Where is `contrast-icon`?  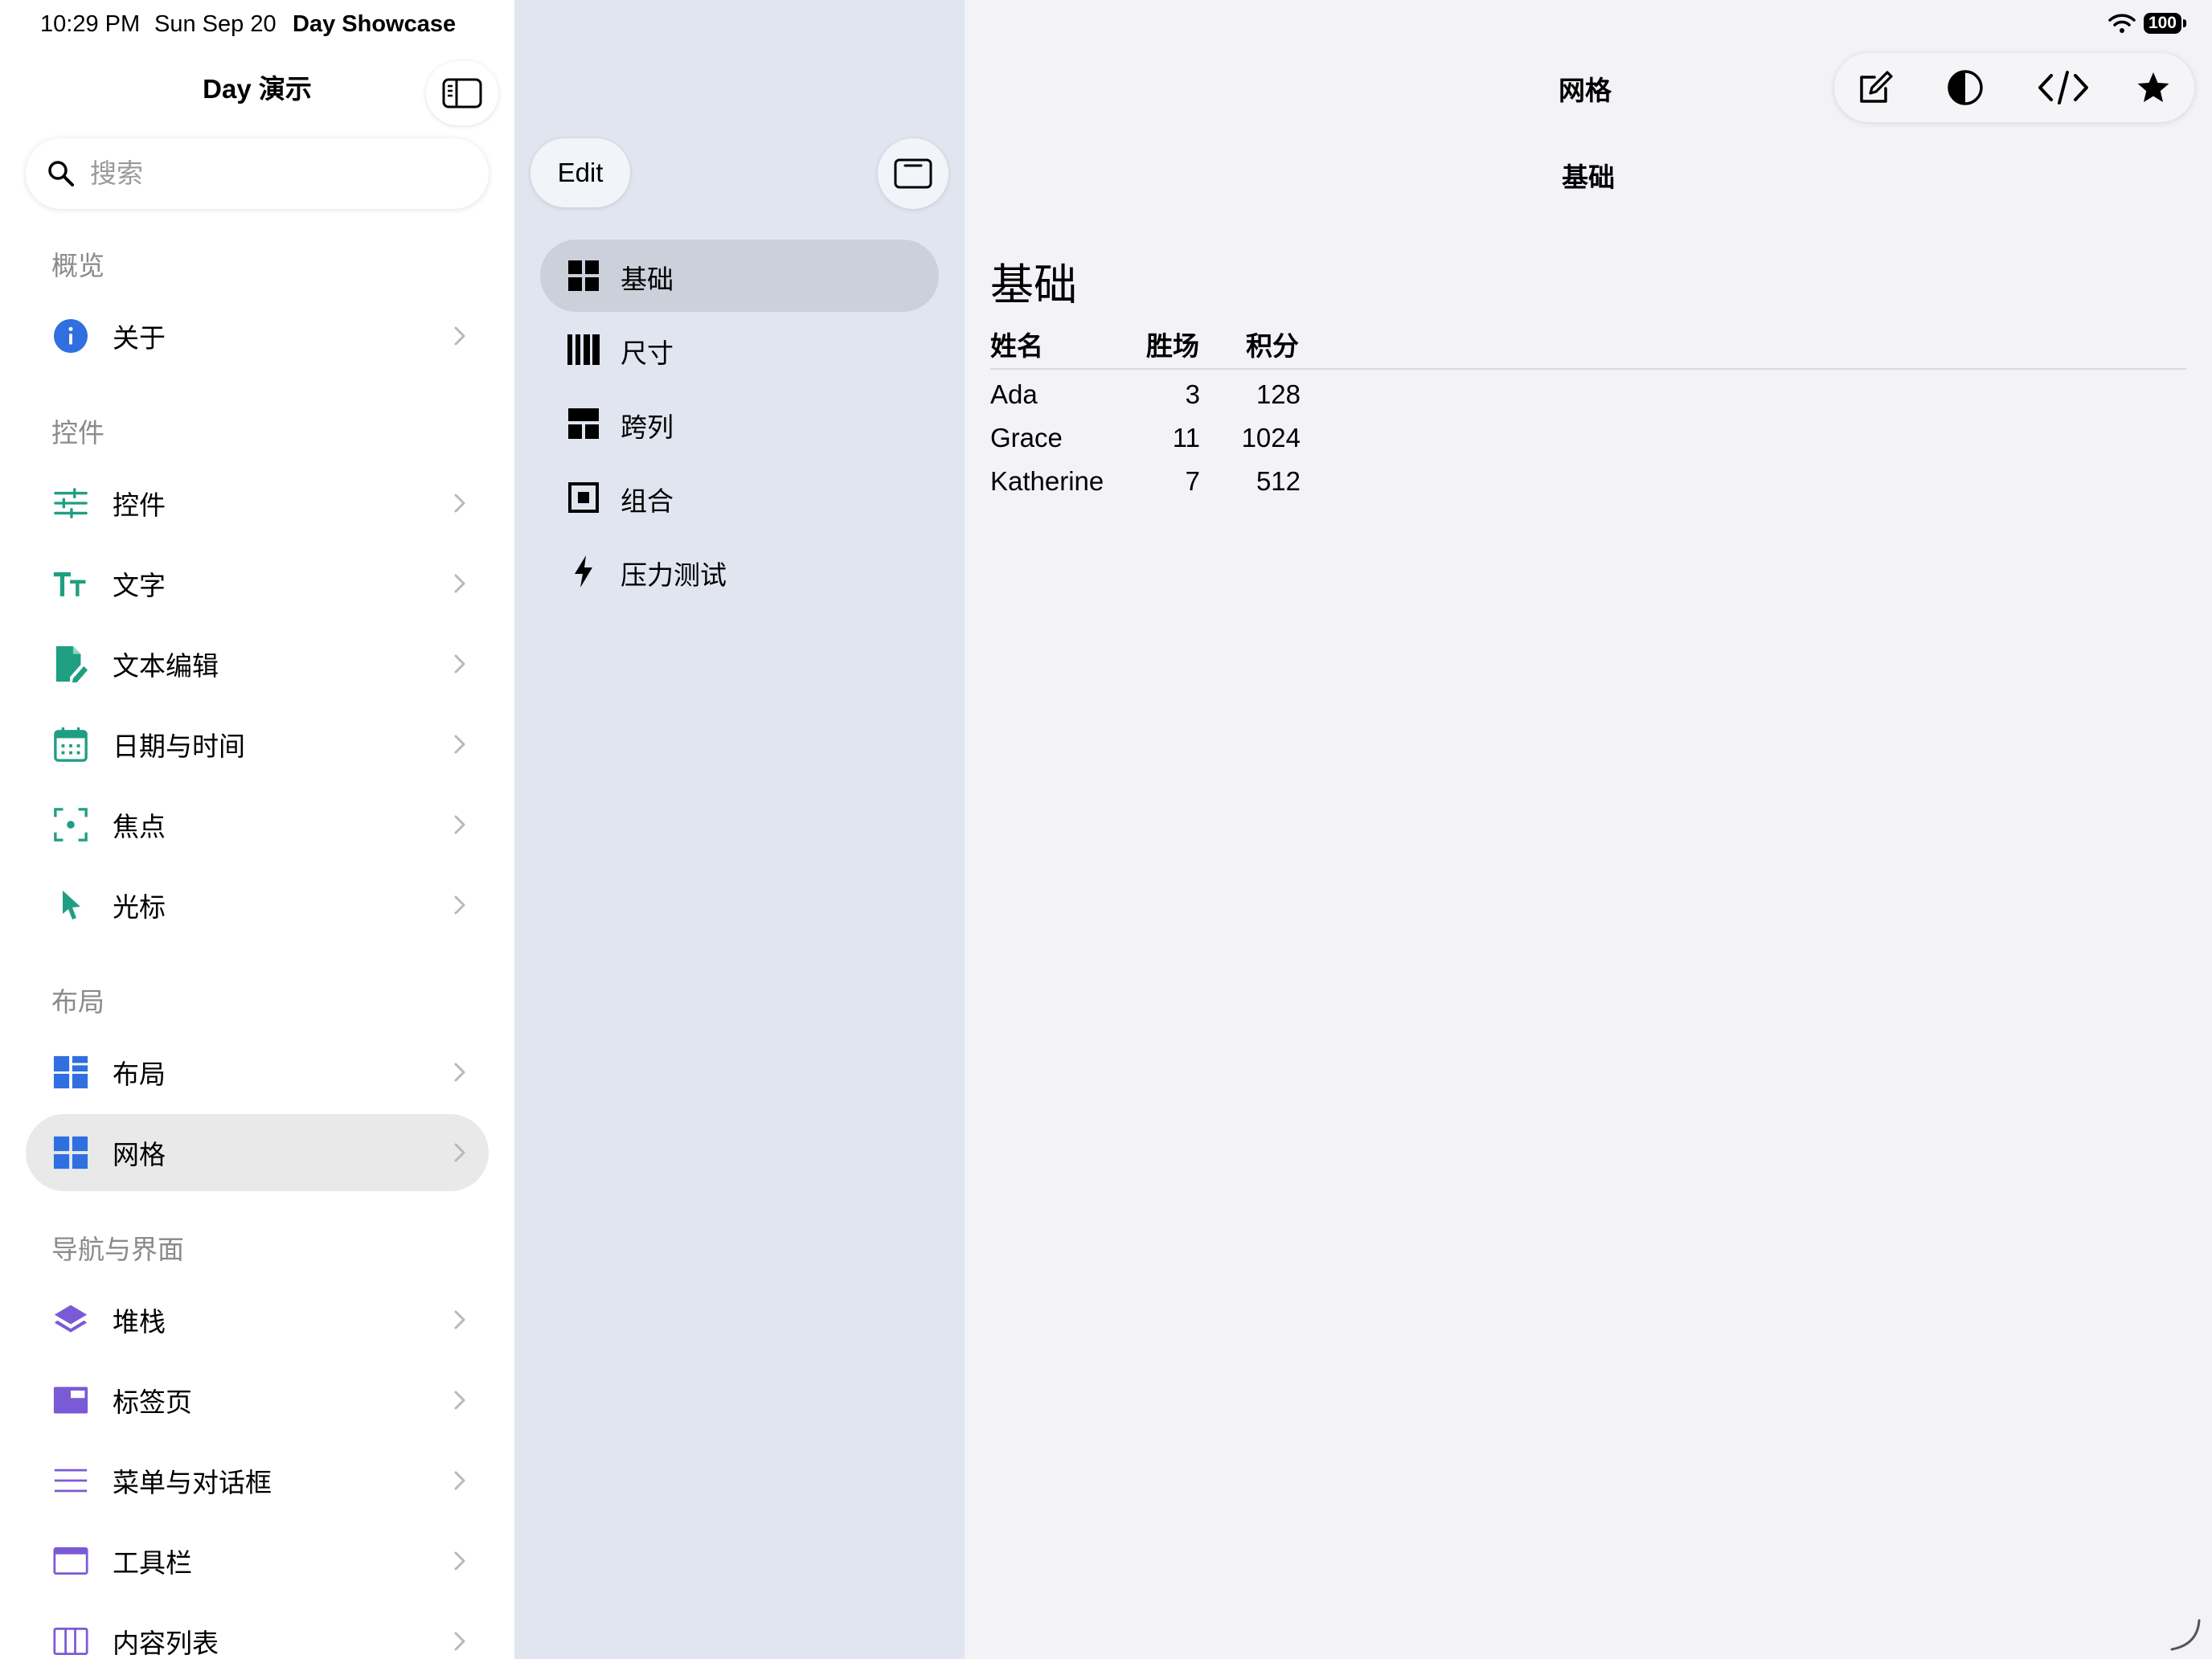 contrast-icon is located at coordinates (1965, 88).